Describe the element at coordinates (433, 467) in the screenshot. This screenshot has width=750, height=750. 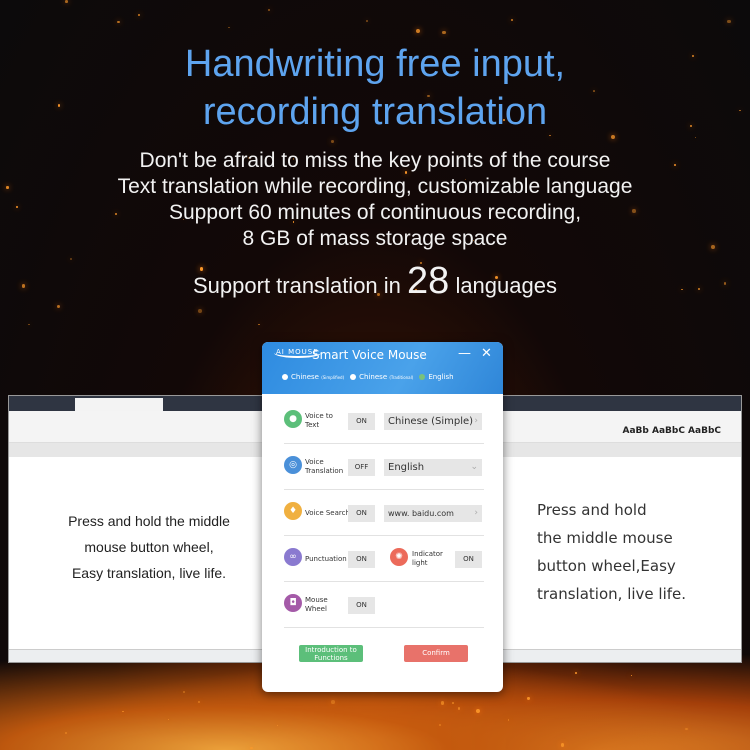
I see `voice-translation-language-select: English ⌄` at that location.